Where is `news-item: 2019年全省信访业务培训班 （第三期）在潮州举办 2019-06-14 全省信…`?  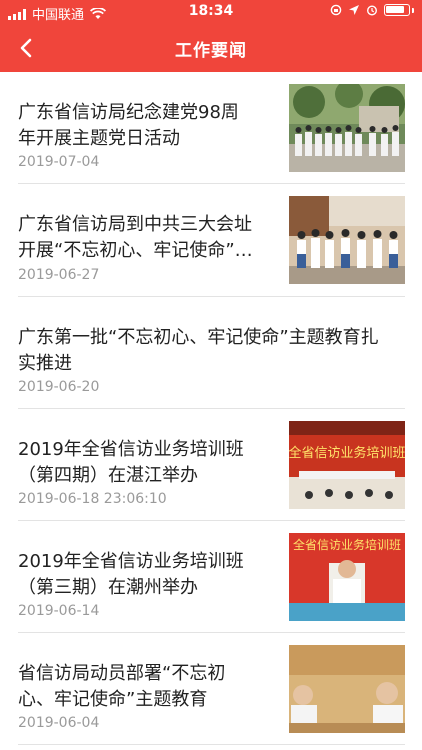 news-item: 2019年全省信访业务培训班 （第三期）在潮州举办 2019-06-14 全省信… is located at coordinates (211, 577).